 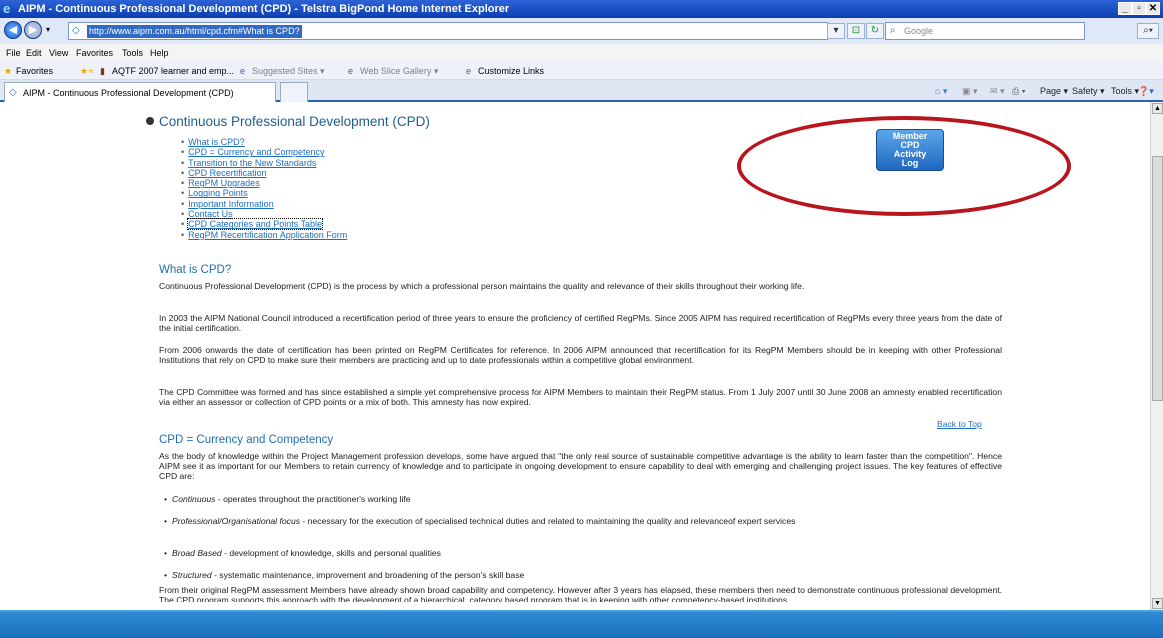 I want to click on favorites-button: Favorites, so click(x=34, y=71).